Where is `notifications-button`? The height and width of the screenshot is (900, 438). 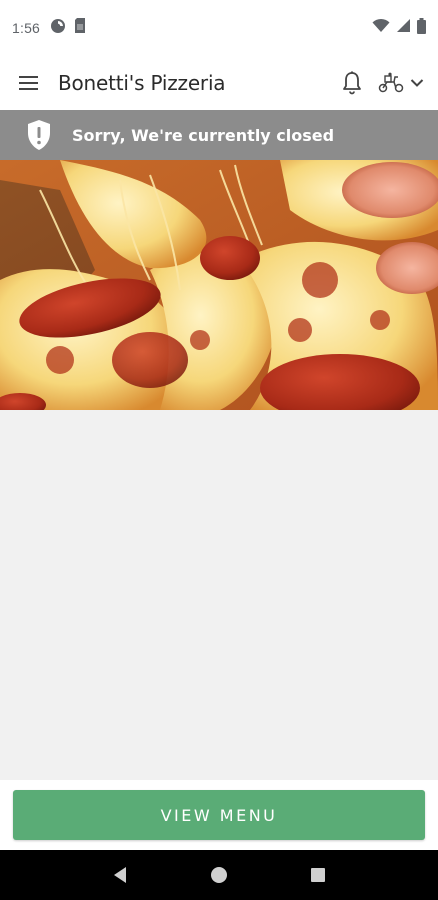
notifications-button is located at coordinates (352, 83).